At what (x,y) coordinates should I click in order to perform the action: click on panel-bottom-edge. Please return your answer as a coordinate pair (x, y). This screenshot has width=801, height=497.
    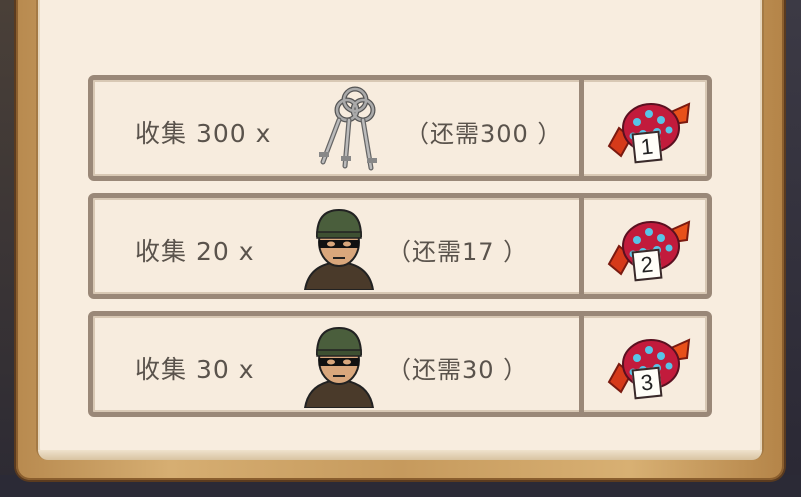
    Looking at the image, I should click on (400, 455).